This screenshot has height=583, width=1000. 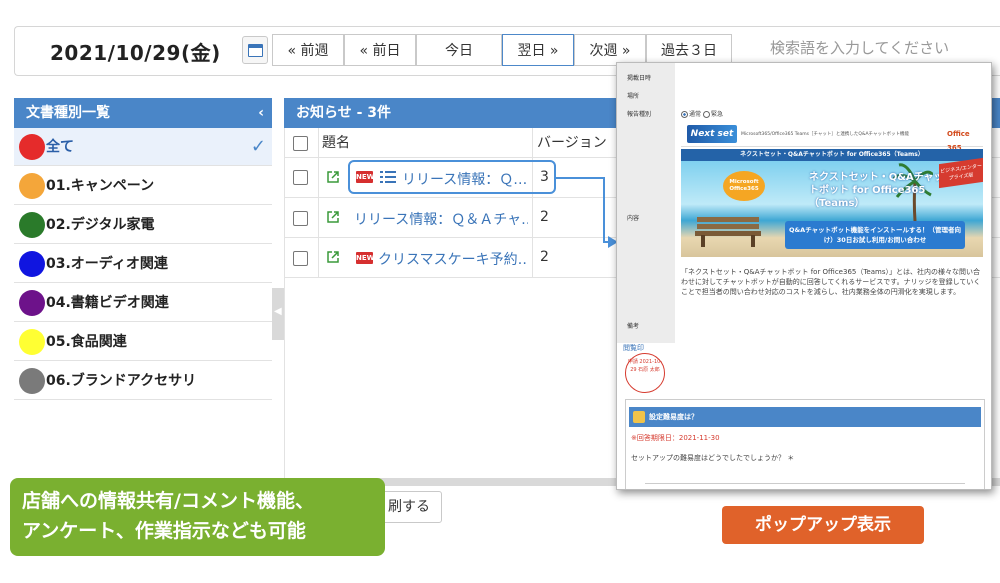 I want to click on category-campaign: 01.キャンペーン, so click(x=143, y=186).